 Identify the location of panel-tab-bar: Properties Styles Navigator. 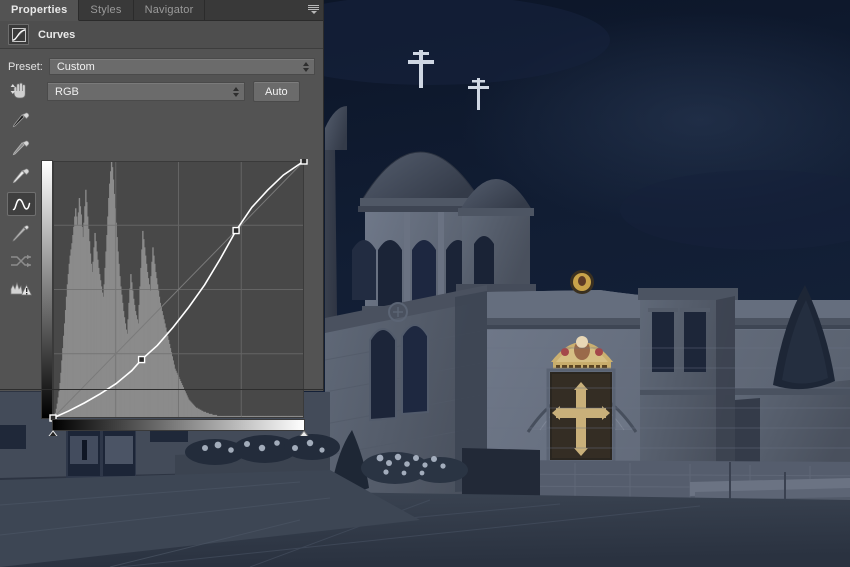
(161, 10).